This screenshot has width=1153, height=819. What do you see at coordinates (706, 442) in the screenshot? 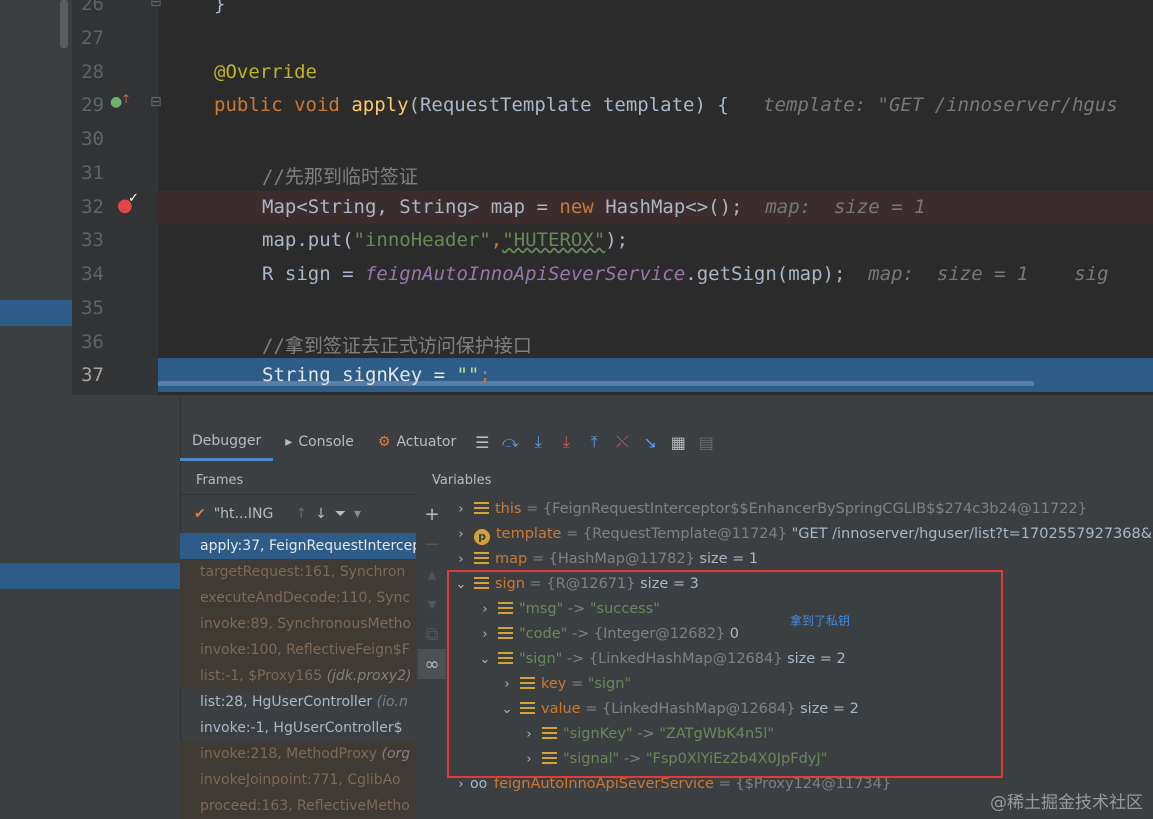
I see `trace-stream-icon: ▤` at bounding box center [706, 442].